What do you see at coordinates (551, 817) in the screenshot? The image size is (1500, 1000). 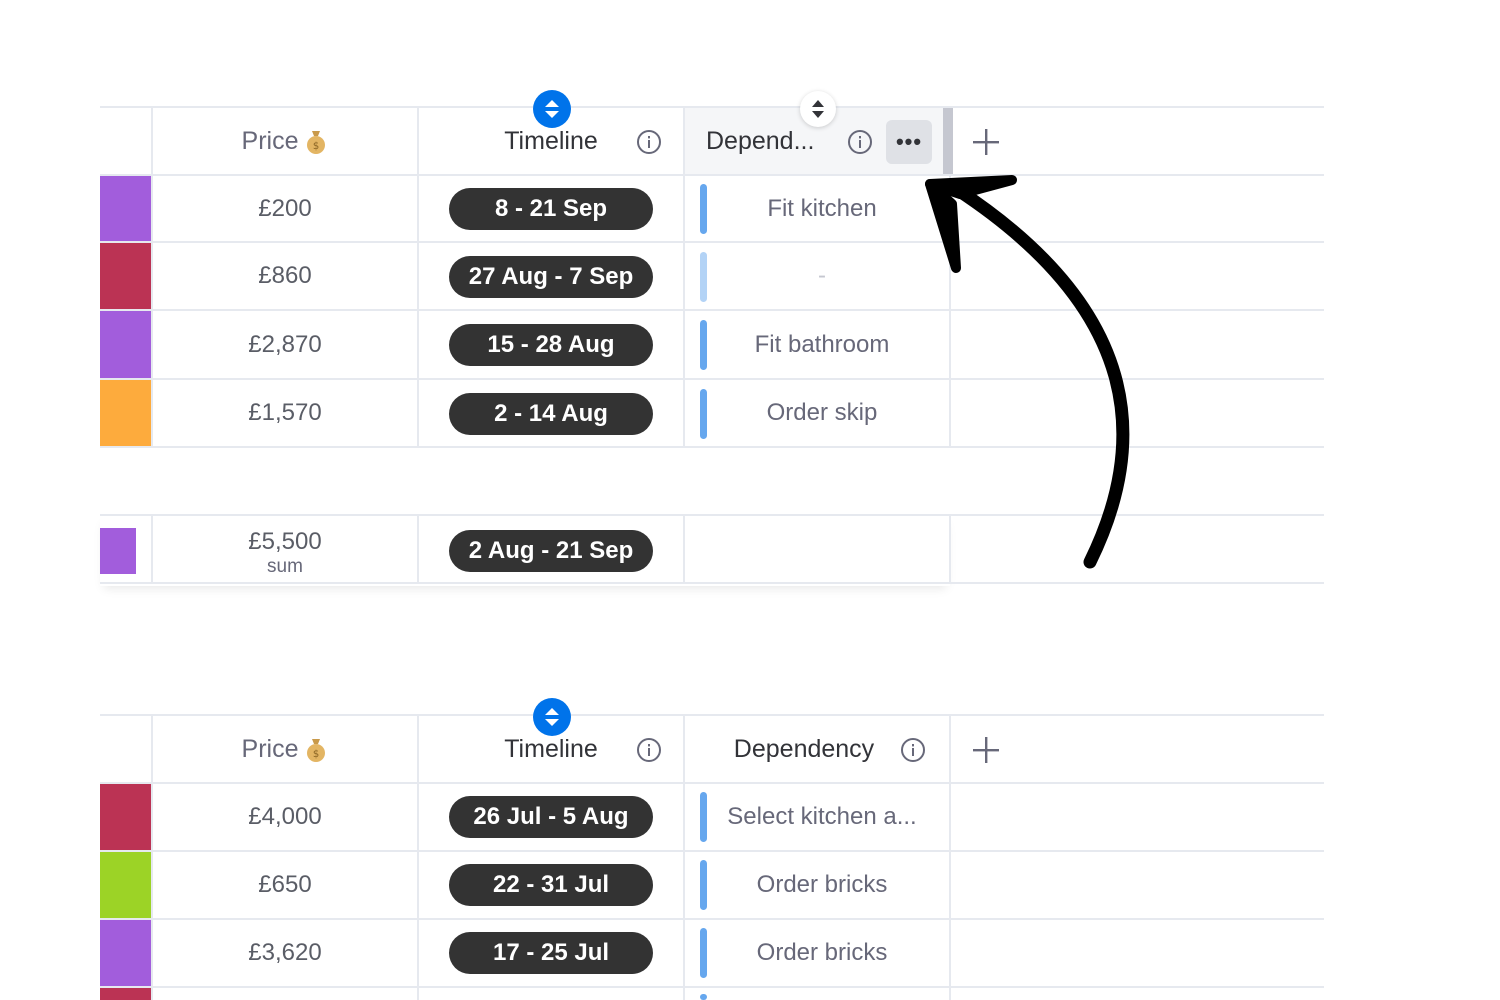 I see `timeline-pill: 26 Jul - 5 Aug` at bounding box center [551, 817].